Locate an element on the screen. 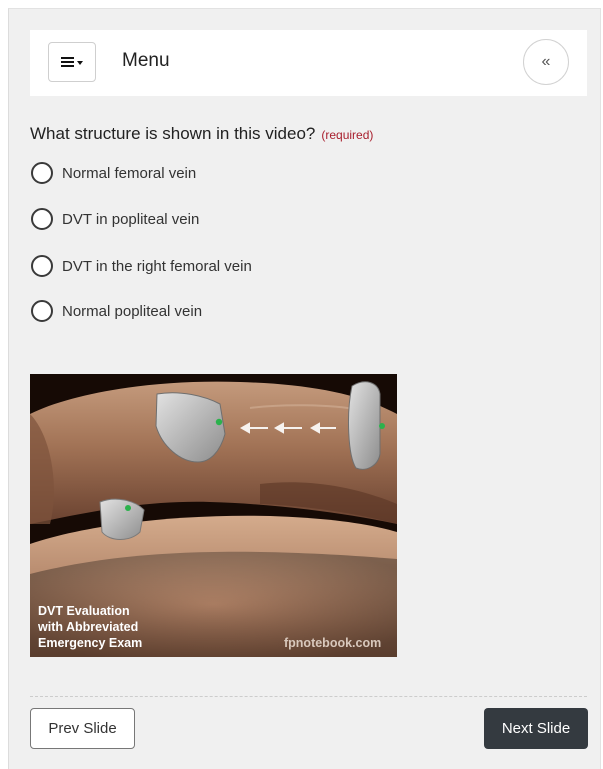  question-text: What structure is shown in this video? is located at coordinates (173, 133).